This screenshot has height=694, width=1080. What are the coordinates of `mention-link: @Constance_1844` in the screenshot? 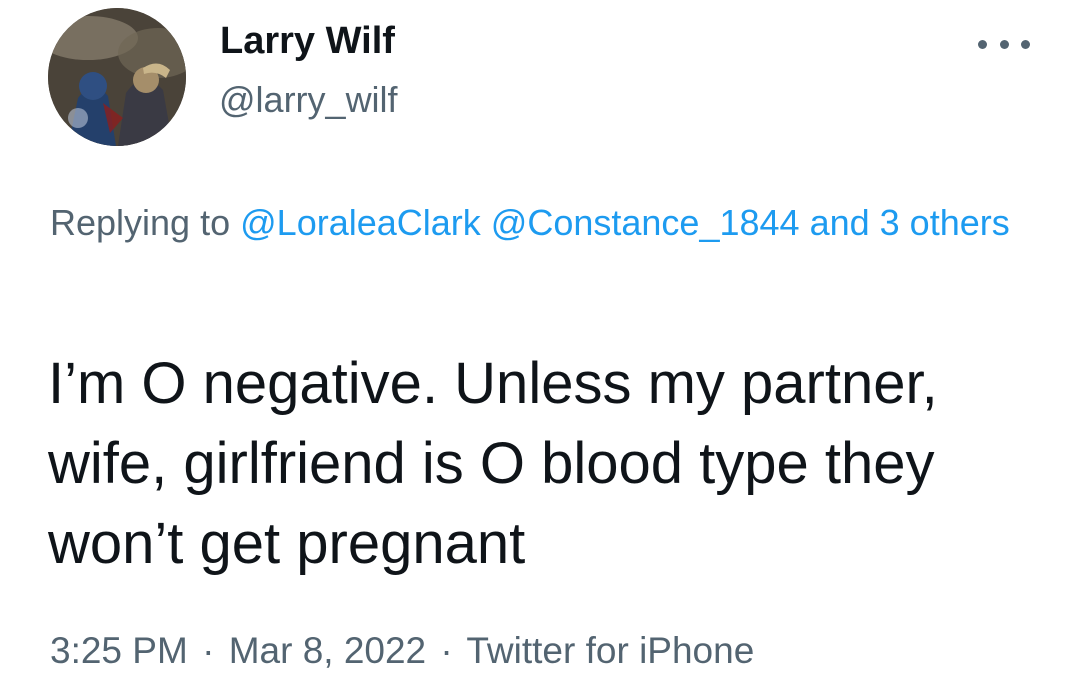 It's located at (645, 222).